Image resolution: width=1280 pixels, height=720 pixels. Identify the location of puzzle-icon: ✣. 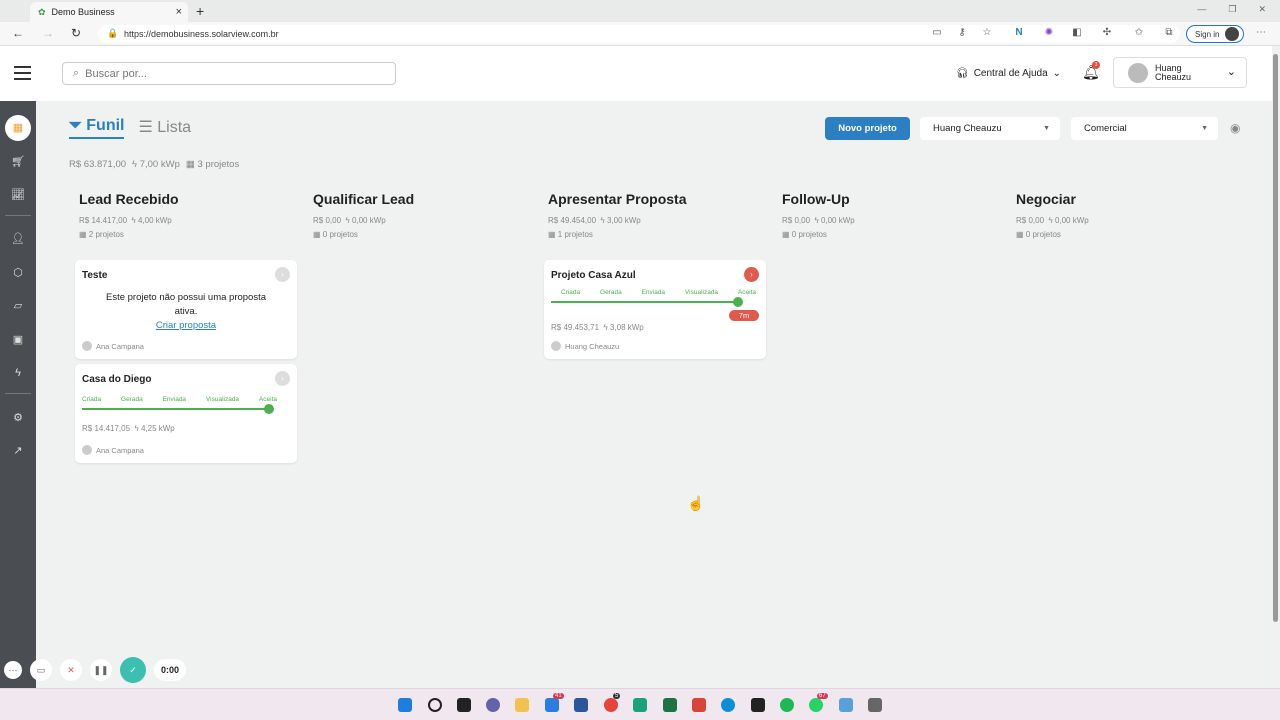
(1107, 34).